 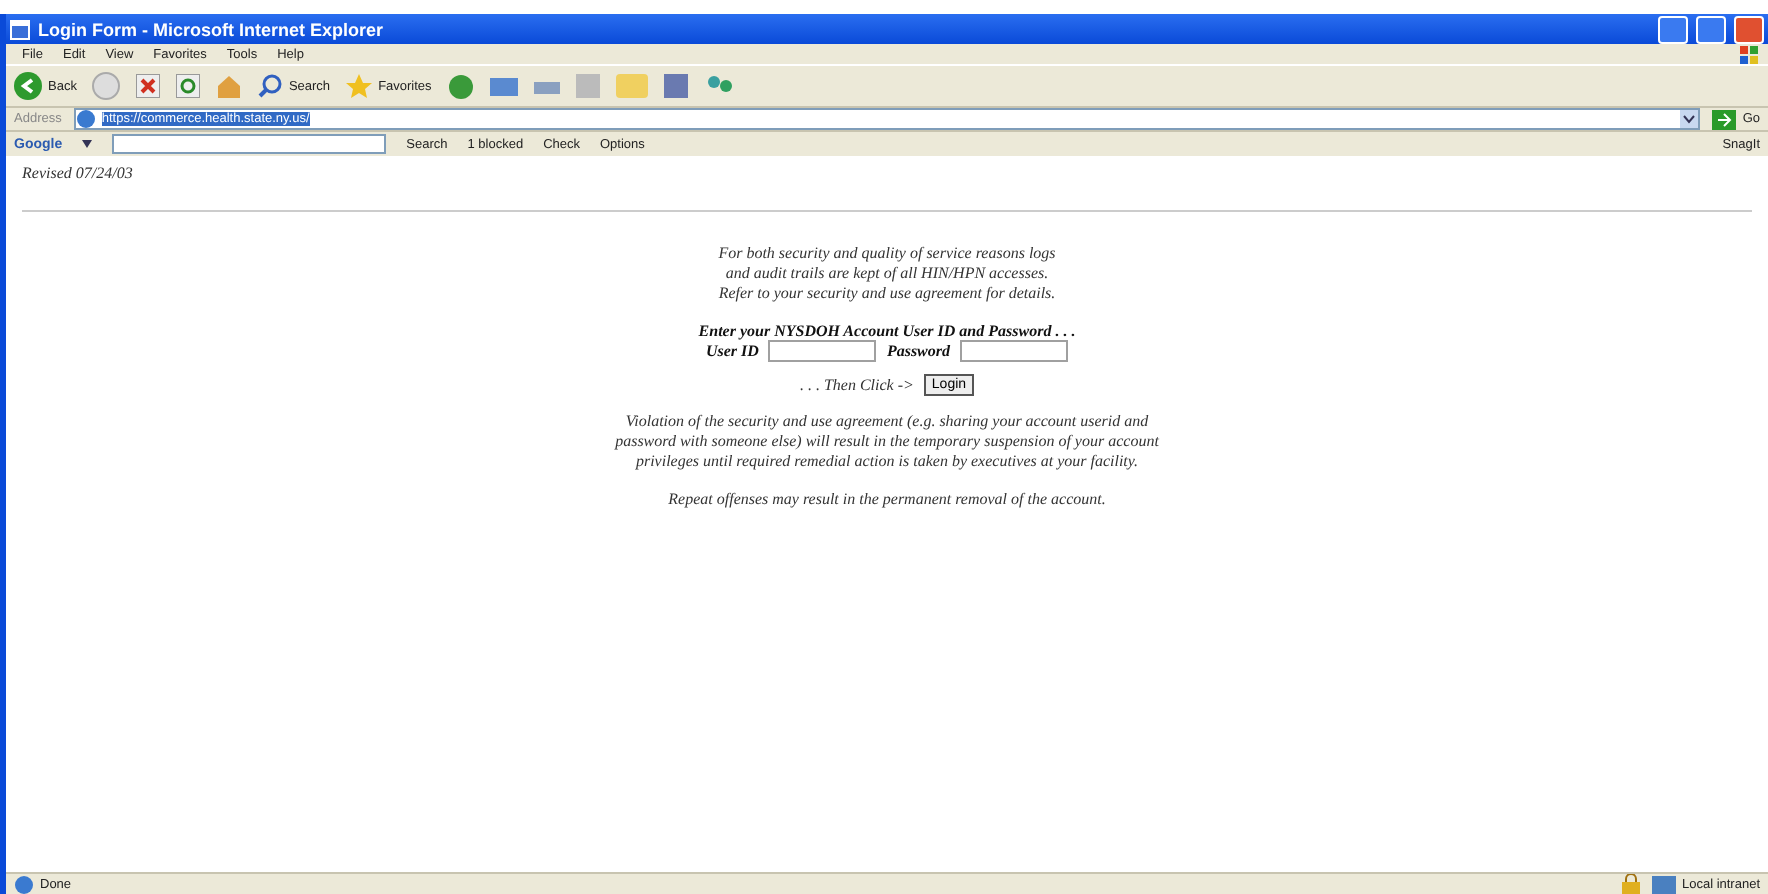 I want to click on browser-icon, so click(x=20, y=29).